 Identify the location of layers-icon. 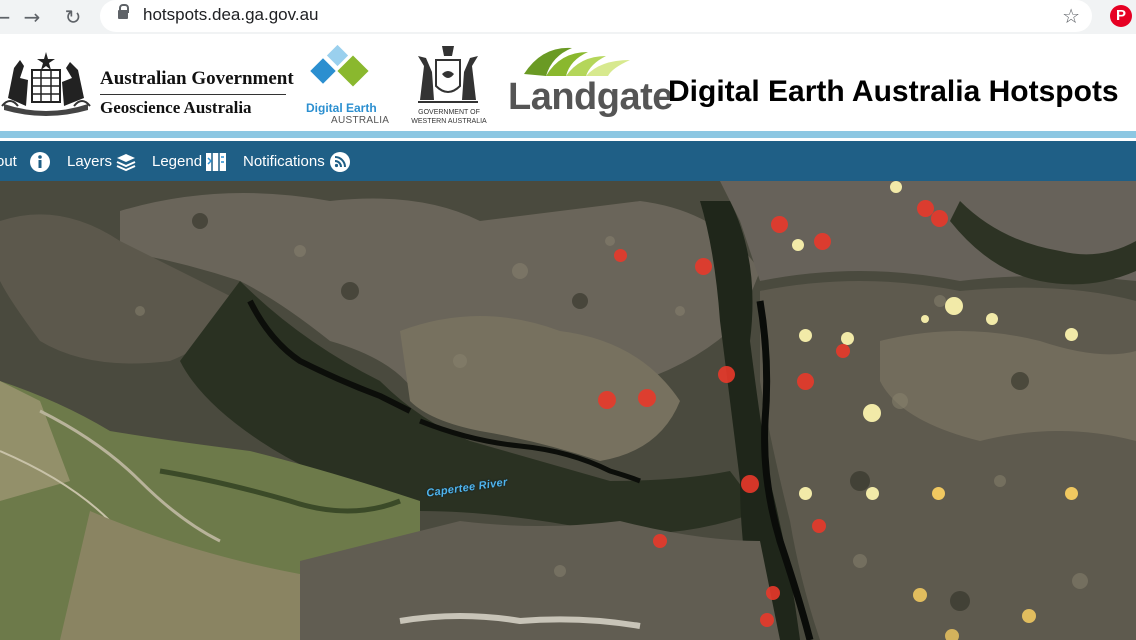
(126, 162).